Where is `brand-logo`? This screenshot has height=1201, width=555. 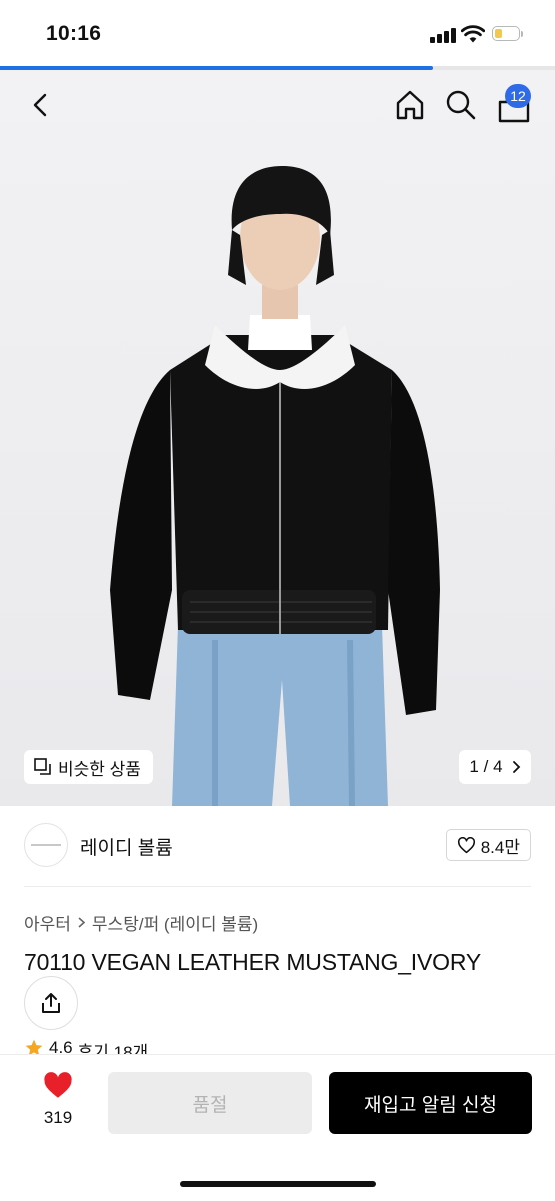
brand-logo is located at coordinates (46, 845).